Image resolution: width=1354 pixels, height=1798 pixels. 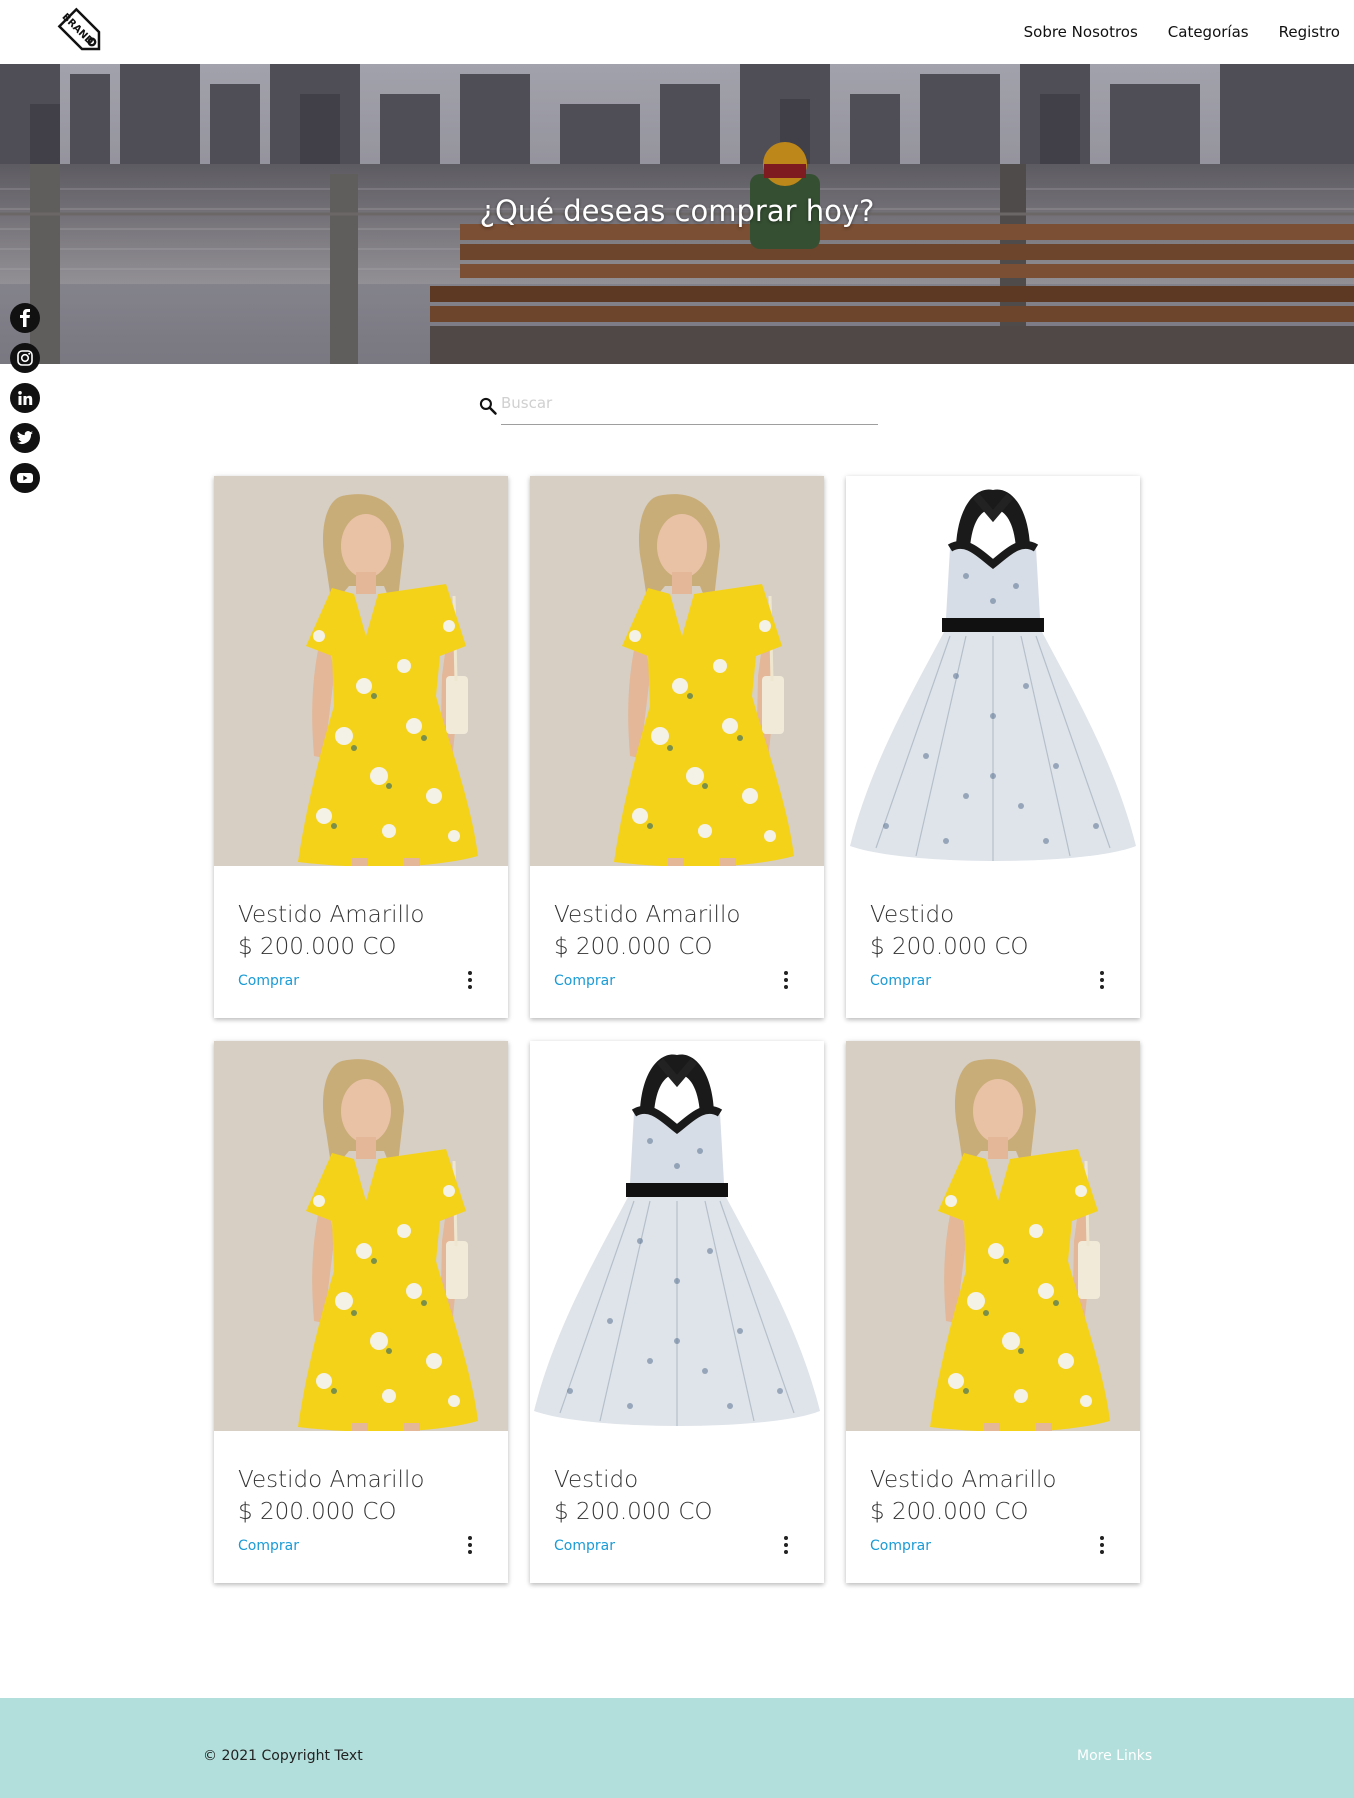 What do you see at coordinates (488, 406) in the screenshot?
I see `search-icon` at bounding box center [488, 406].